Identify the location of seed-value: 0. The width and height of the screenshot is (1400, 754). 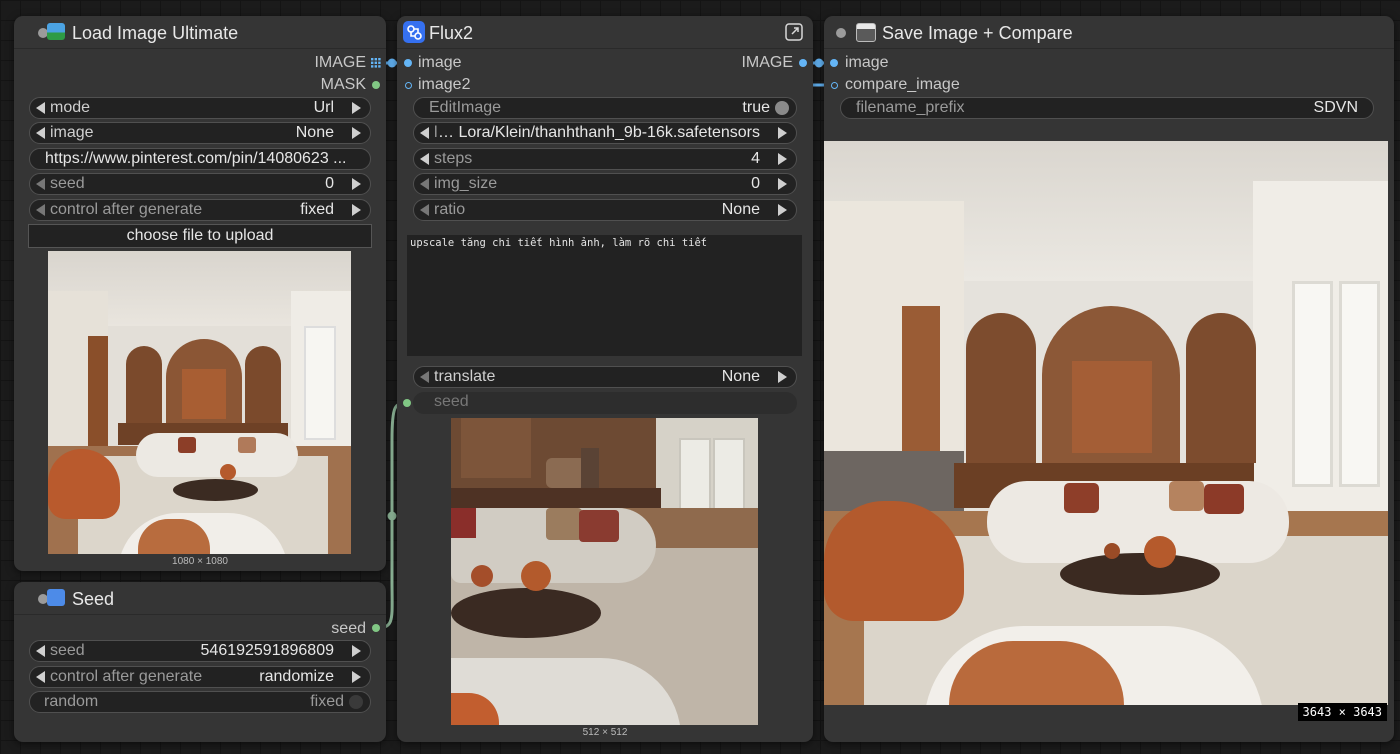
(329, 183).